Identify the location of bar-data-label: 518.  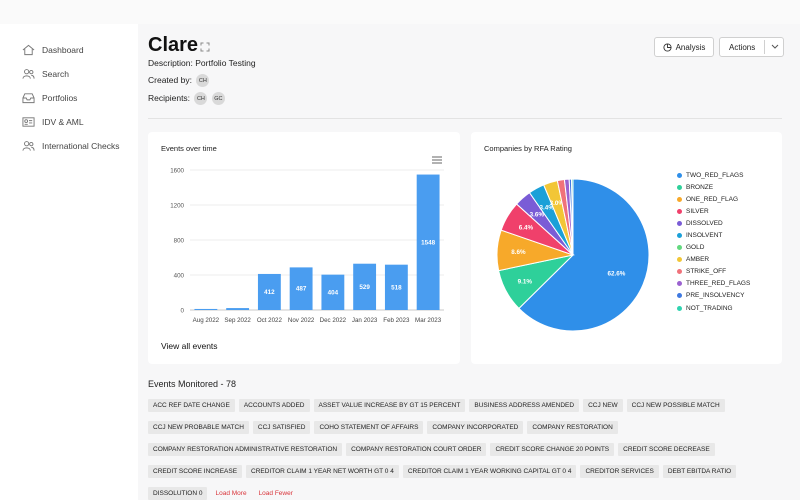
(396, 287).